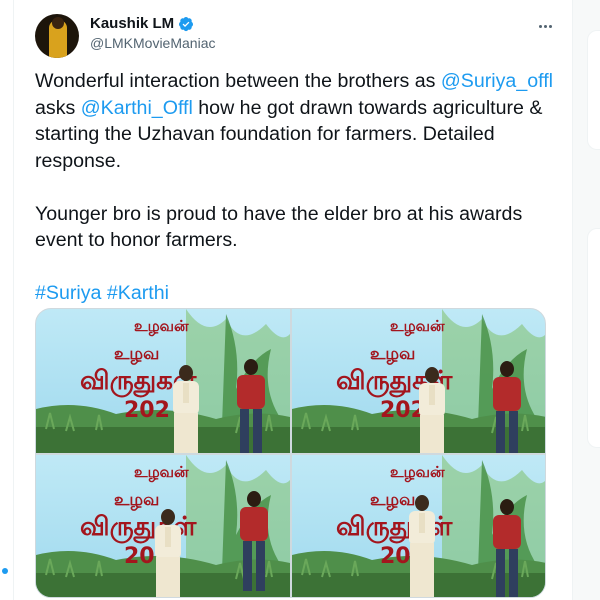 Image resolution: width=600 pixels, height=600 pixels. I want to click on left-gutter, so click(7, 300).